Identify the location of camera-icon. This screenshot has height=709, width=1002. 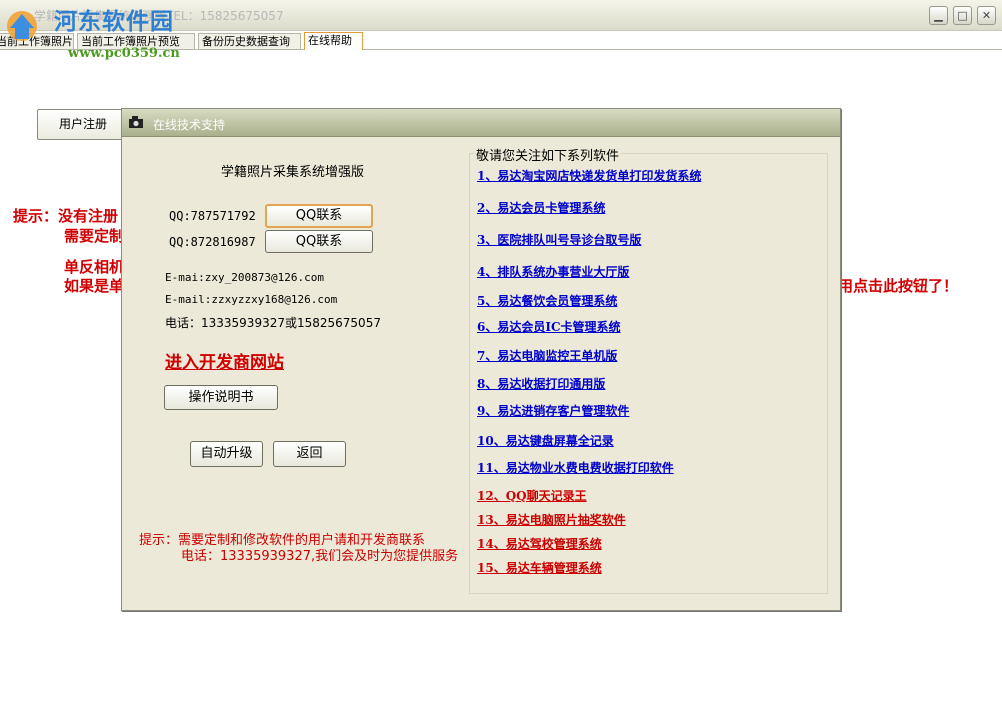
(136, 124).